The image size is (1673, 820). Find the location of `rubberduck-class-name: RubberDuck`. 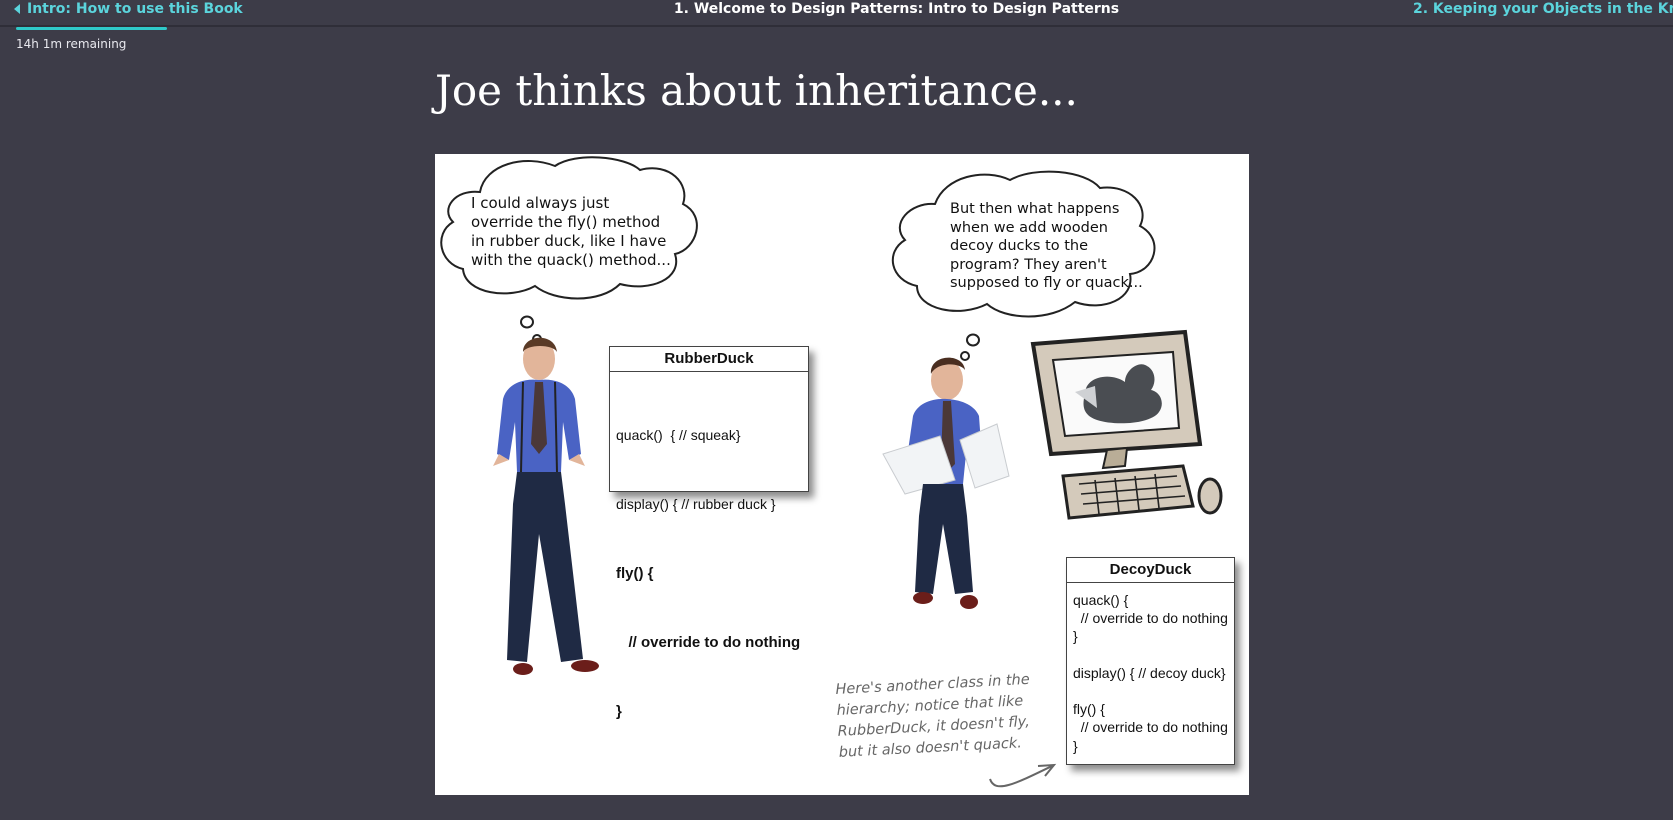

rubberduck-class-name: RubberDuck is located at coordinates (709, 359).